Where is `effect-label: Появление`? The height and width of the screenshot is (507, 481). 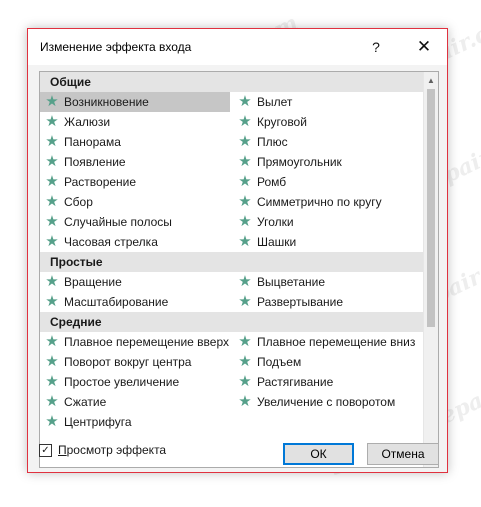 effect-label: Появление is located at coordinates (95, 162).